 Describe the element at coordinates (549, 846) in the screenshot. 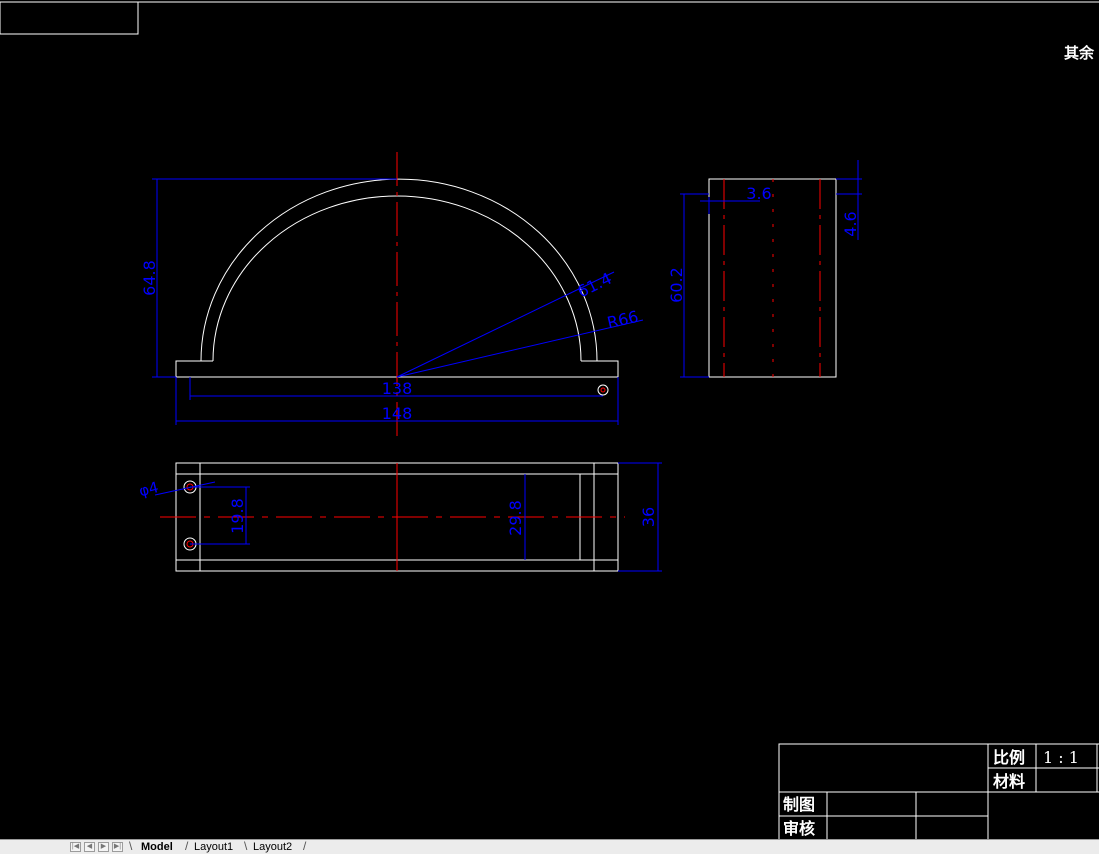

I see `layout-tab-bar: |◀ ◀ ▶ ▶| \ Model / Layout1 \ Layout2 /` at that location.